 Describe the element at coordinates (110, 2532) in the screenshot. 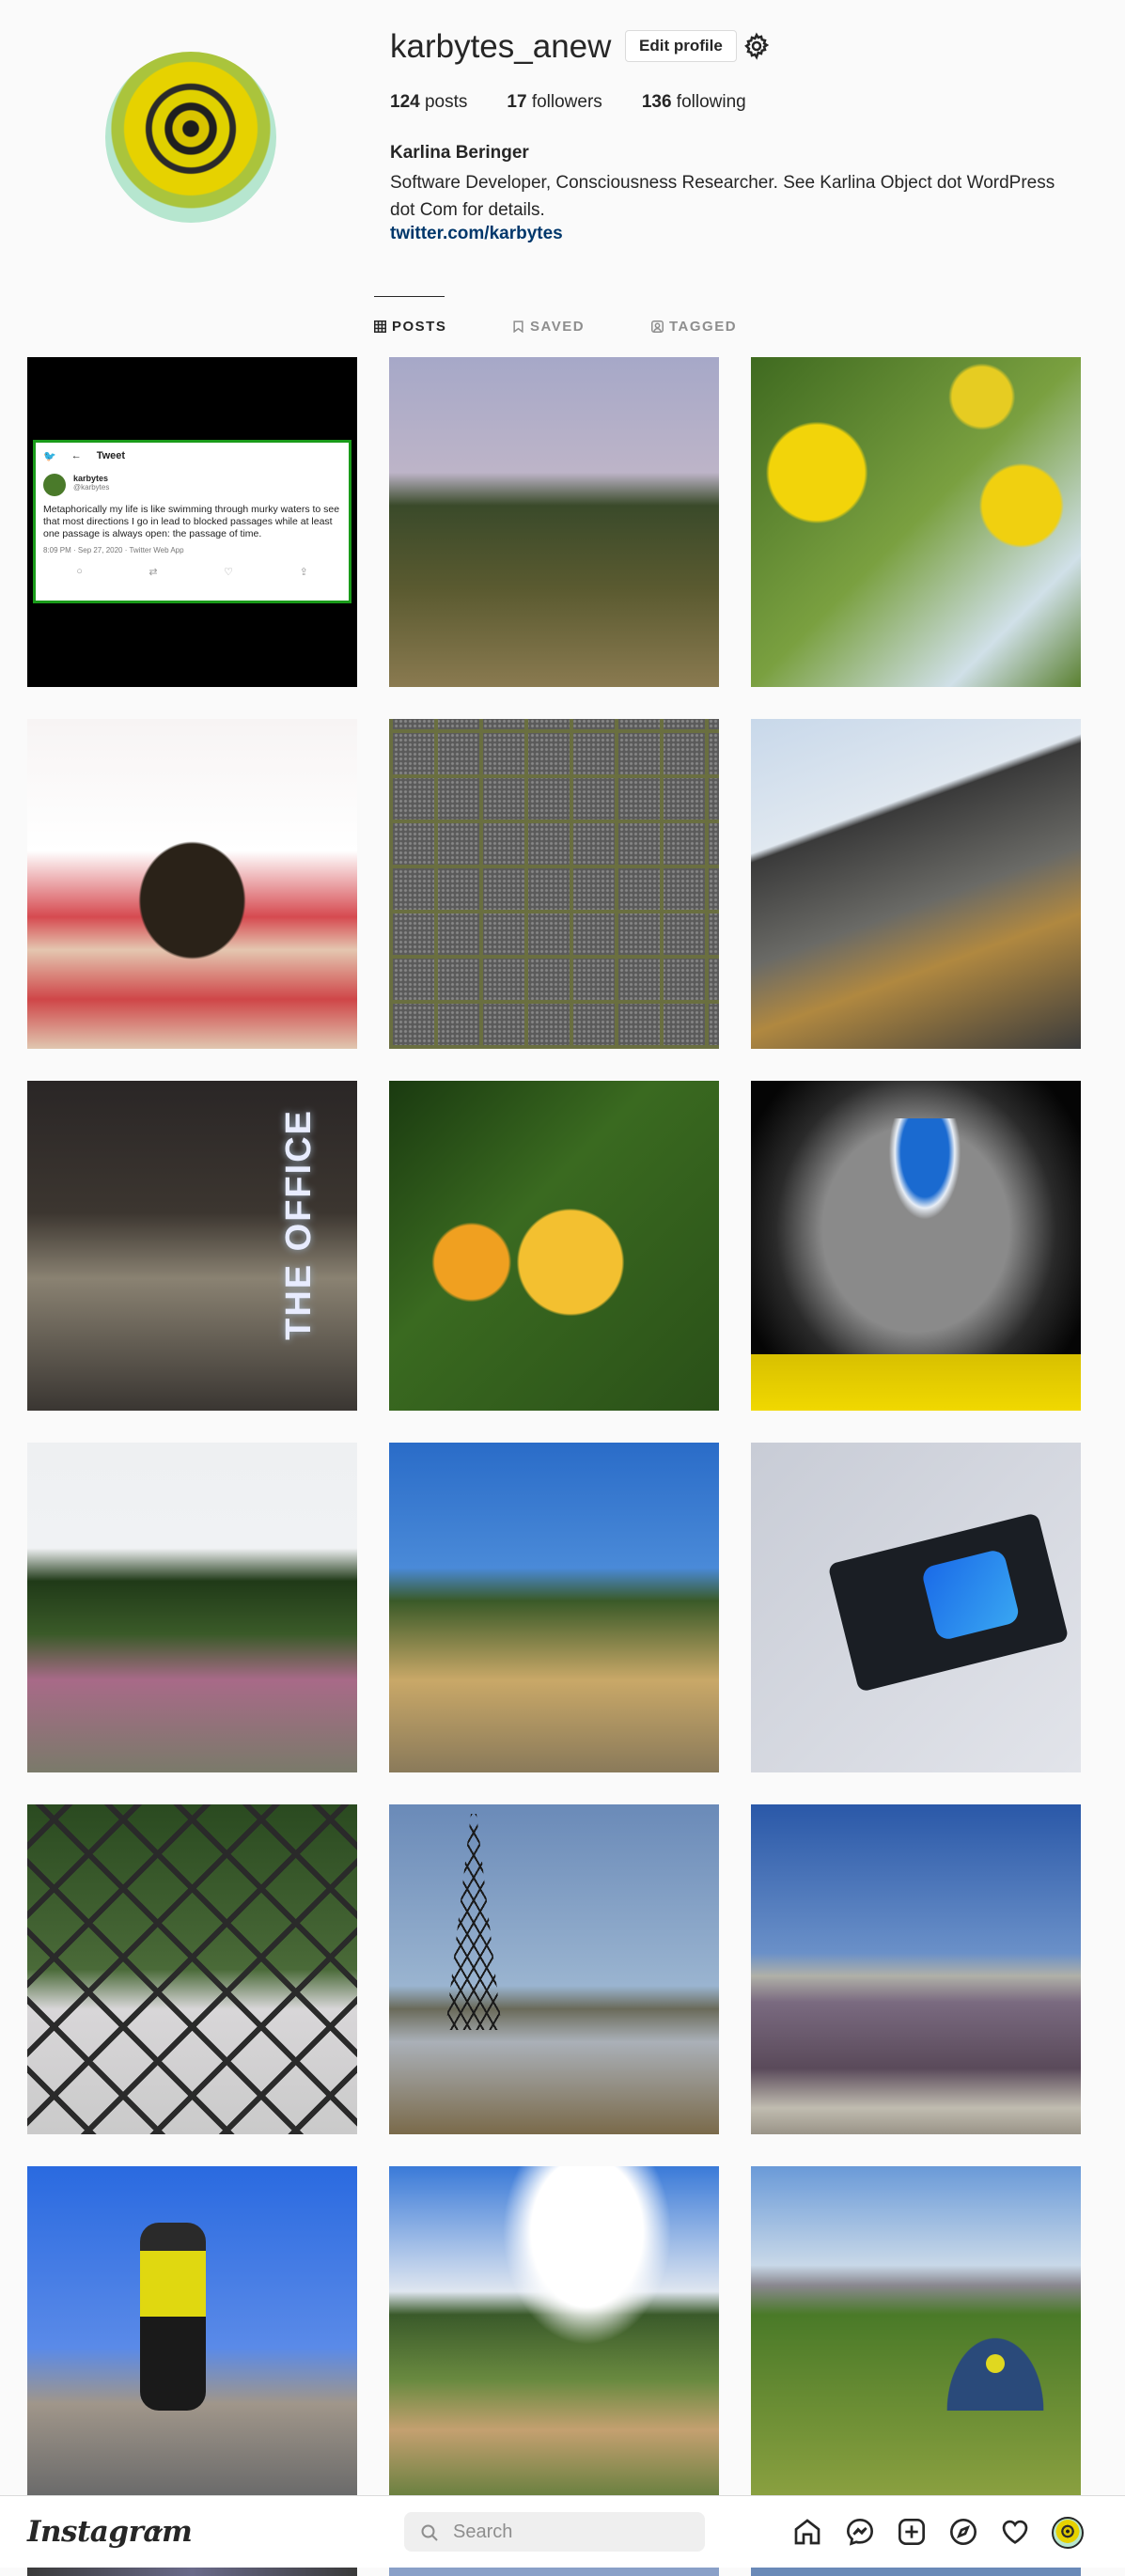

I see `instagram-logo: Instagram` at that location.